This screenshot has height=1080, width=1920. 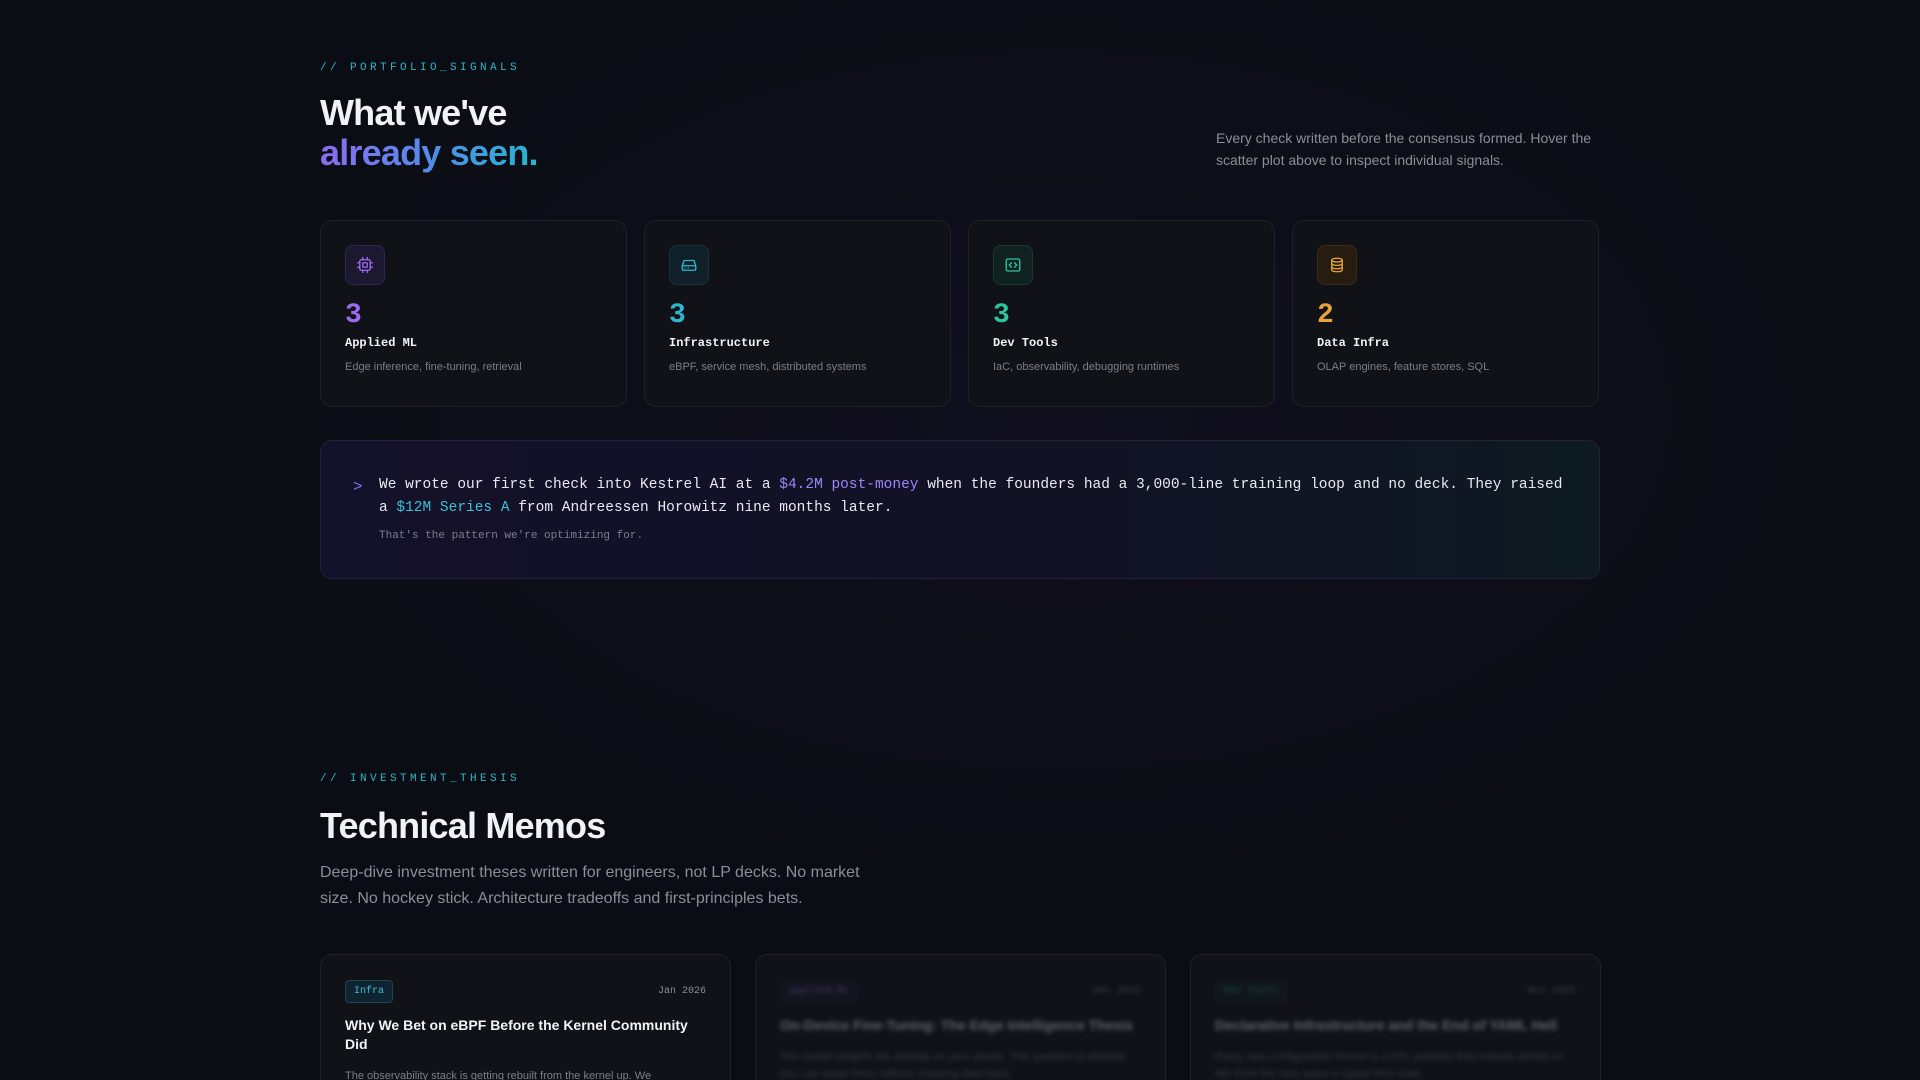 What do you see at coordinates (1353, 343) in the screenshot?
I see `stat-title: Data Infra` at bounding box center [1353, 343].